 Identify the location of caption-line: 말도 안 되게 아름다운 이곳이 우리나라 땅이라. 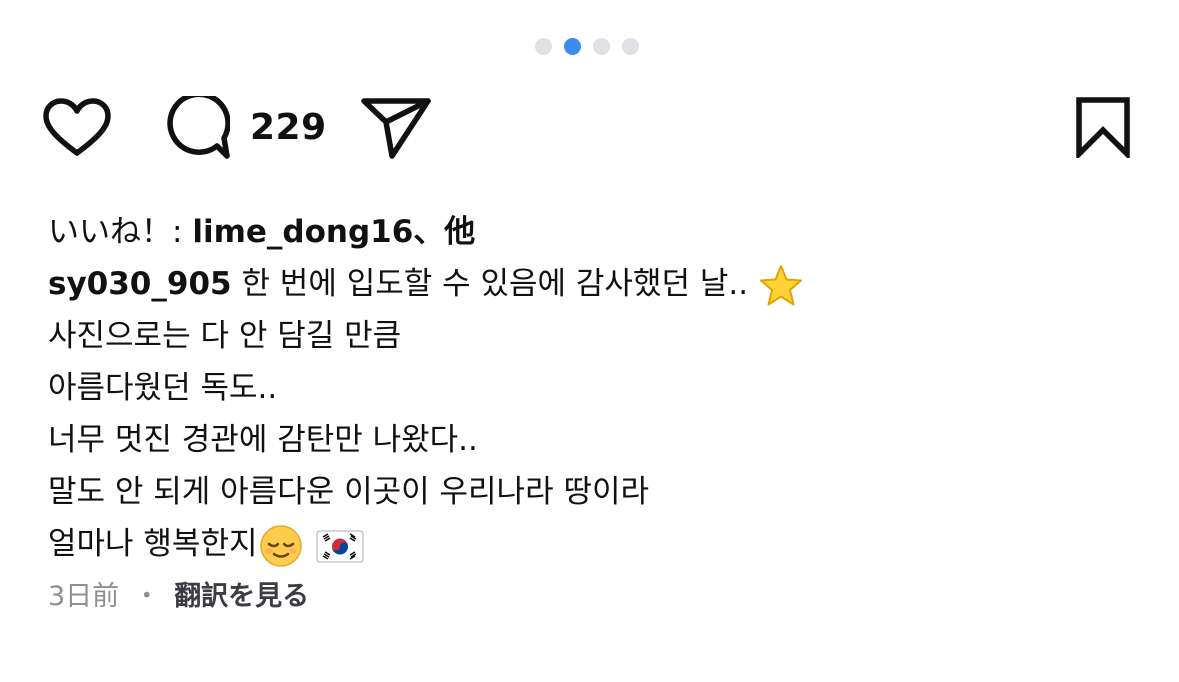
(598, 492).